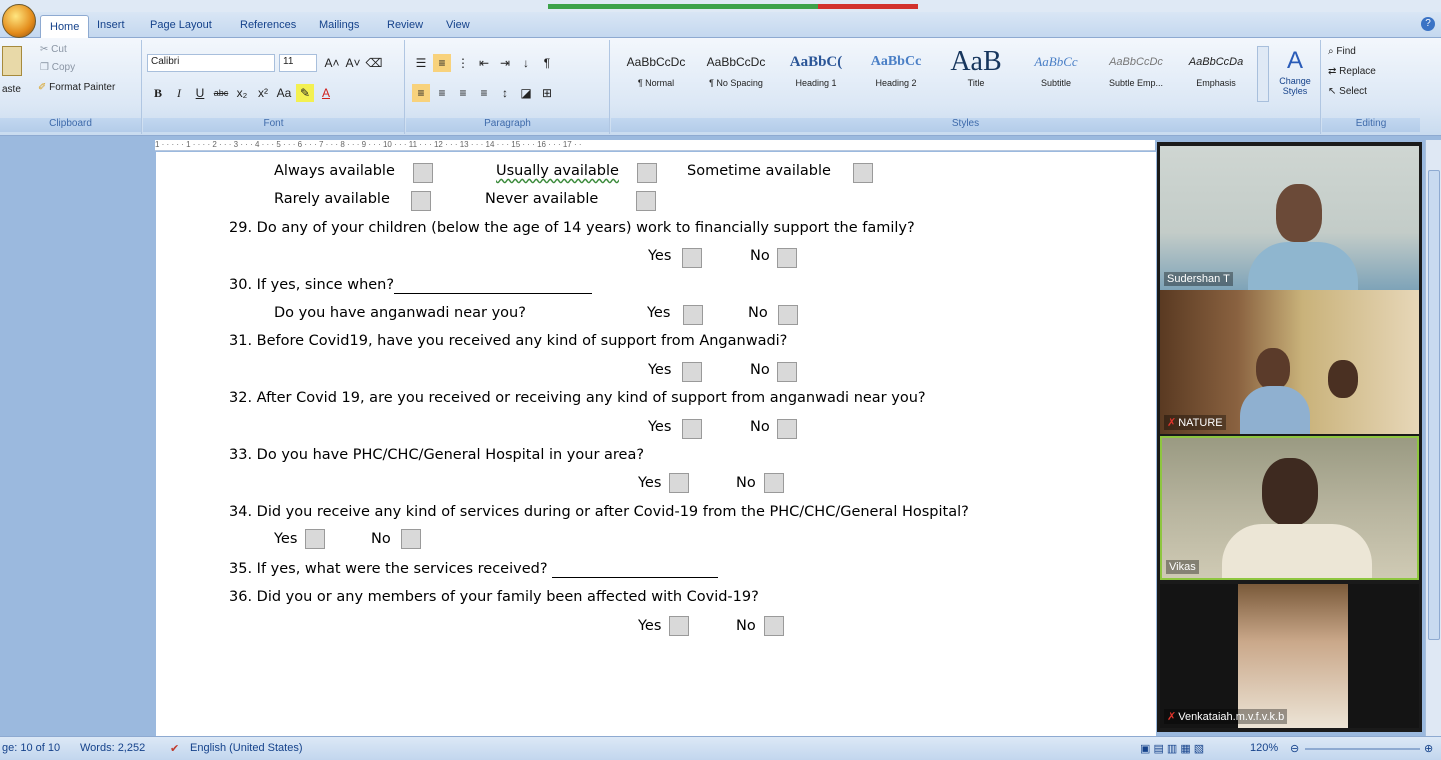  What do you see at coordinates (505, 93) in the screenshot?
I see `line-spacing-icon: ↕` at bounding box center [505, 93].